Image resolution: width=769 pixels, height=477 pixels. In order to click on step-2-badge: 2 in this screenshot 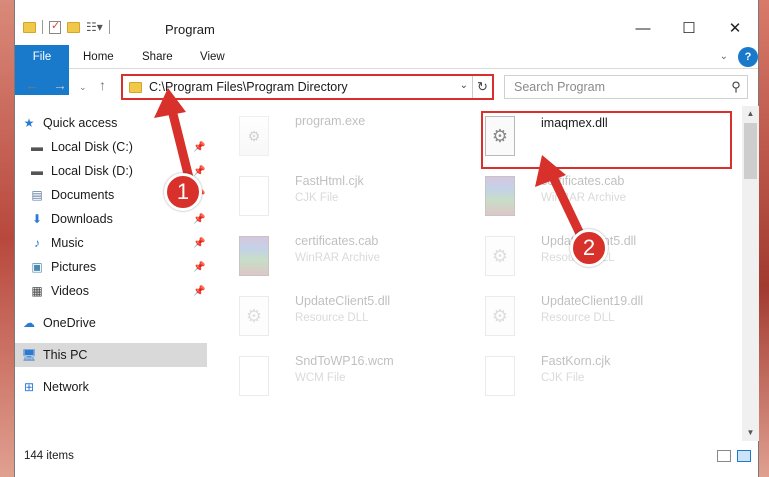, I will do `click(589, 248)`.